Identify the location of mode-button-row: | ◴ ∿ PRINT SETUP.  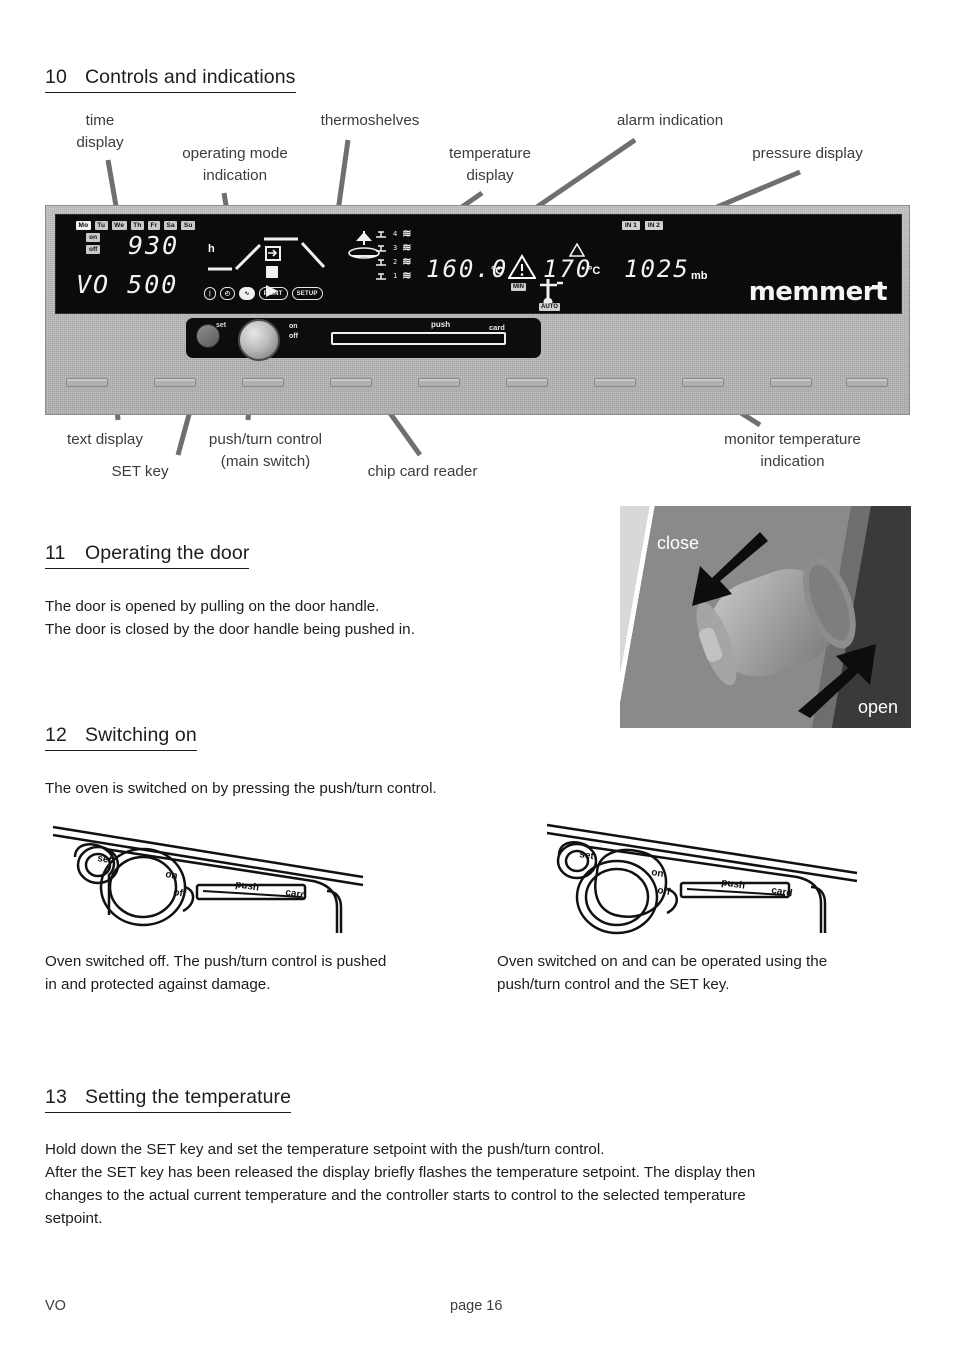
(263, 293).